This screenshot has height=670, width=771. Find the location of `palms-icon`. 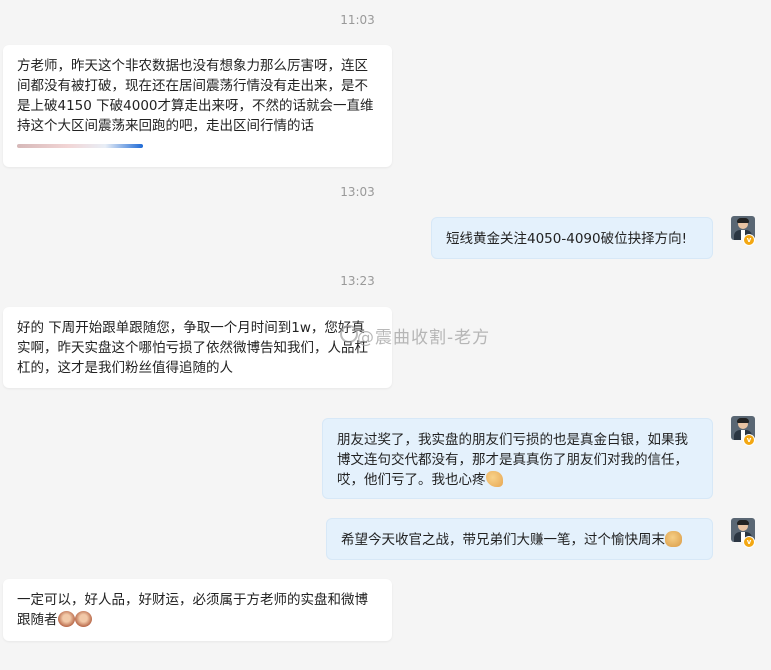

palms-icon is located at coordinates (494, 479).